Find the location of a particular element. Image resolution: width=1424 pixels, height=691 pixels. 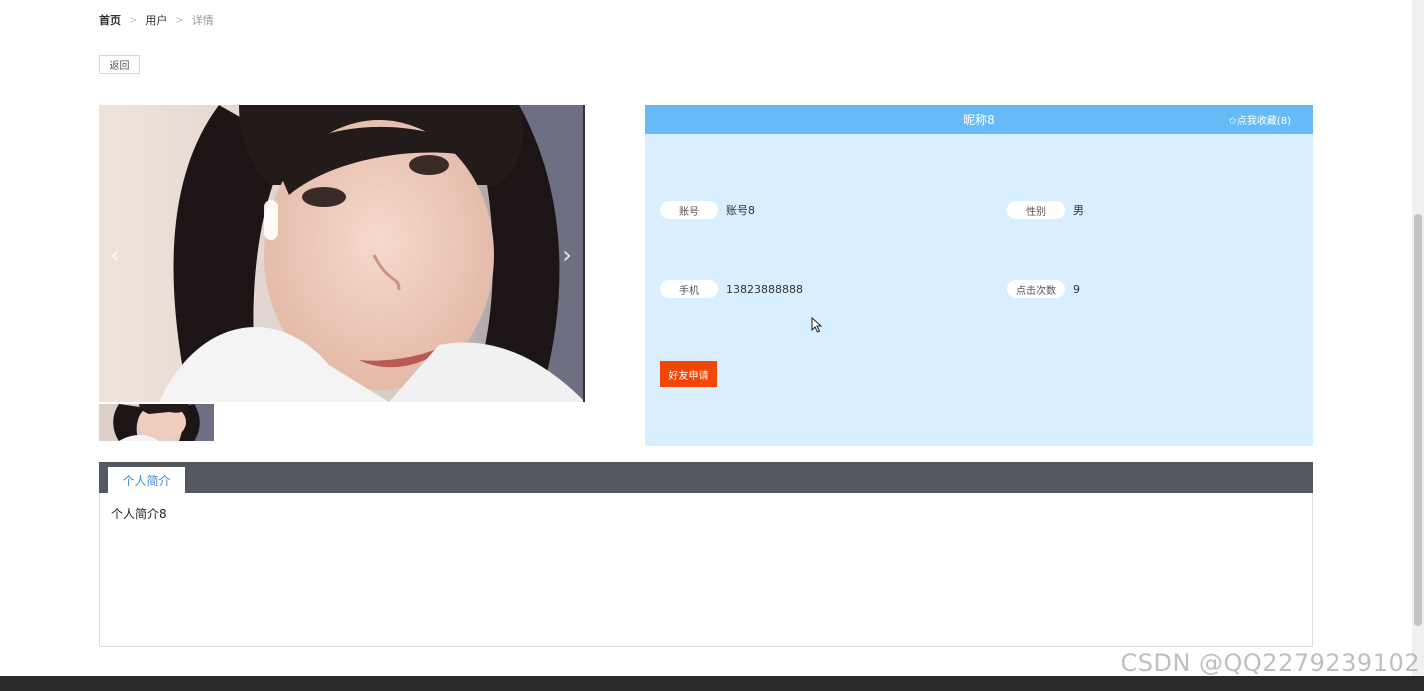

breadcrumb-home: 首页 is located at coordinates (110, 20).